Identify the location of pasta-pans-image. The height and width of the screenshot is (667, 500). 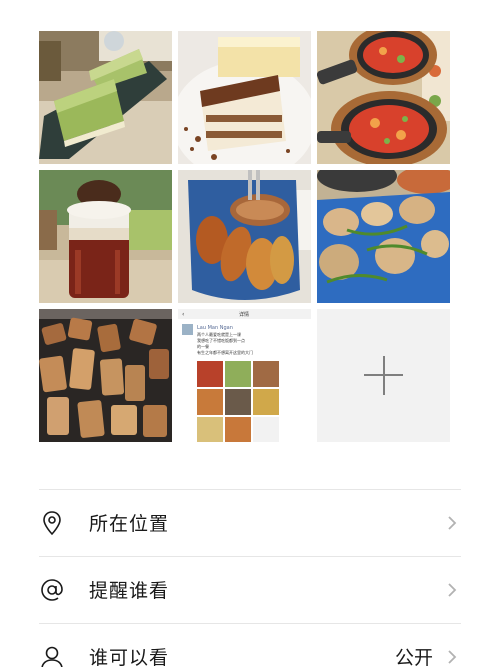
(383, 97).